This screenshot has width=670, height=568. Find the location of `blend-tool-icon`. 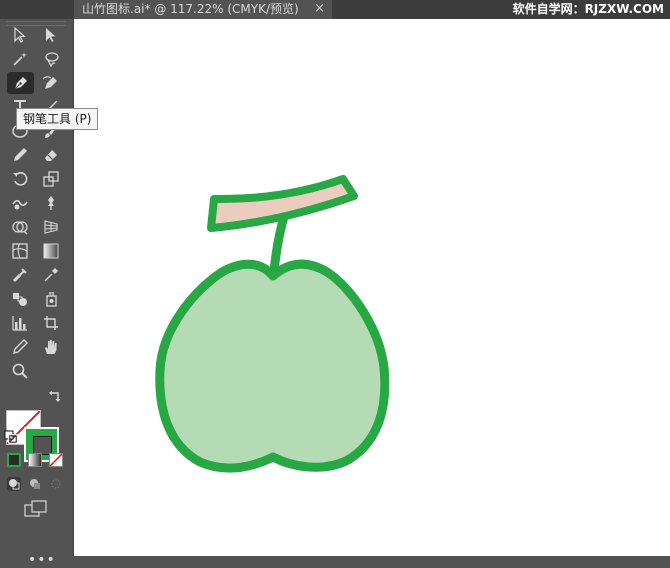

blend-tool-icon is located at coordinates (20, 299).